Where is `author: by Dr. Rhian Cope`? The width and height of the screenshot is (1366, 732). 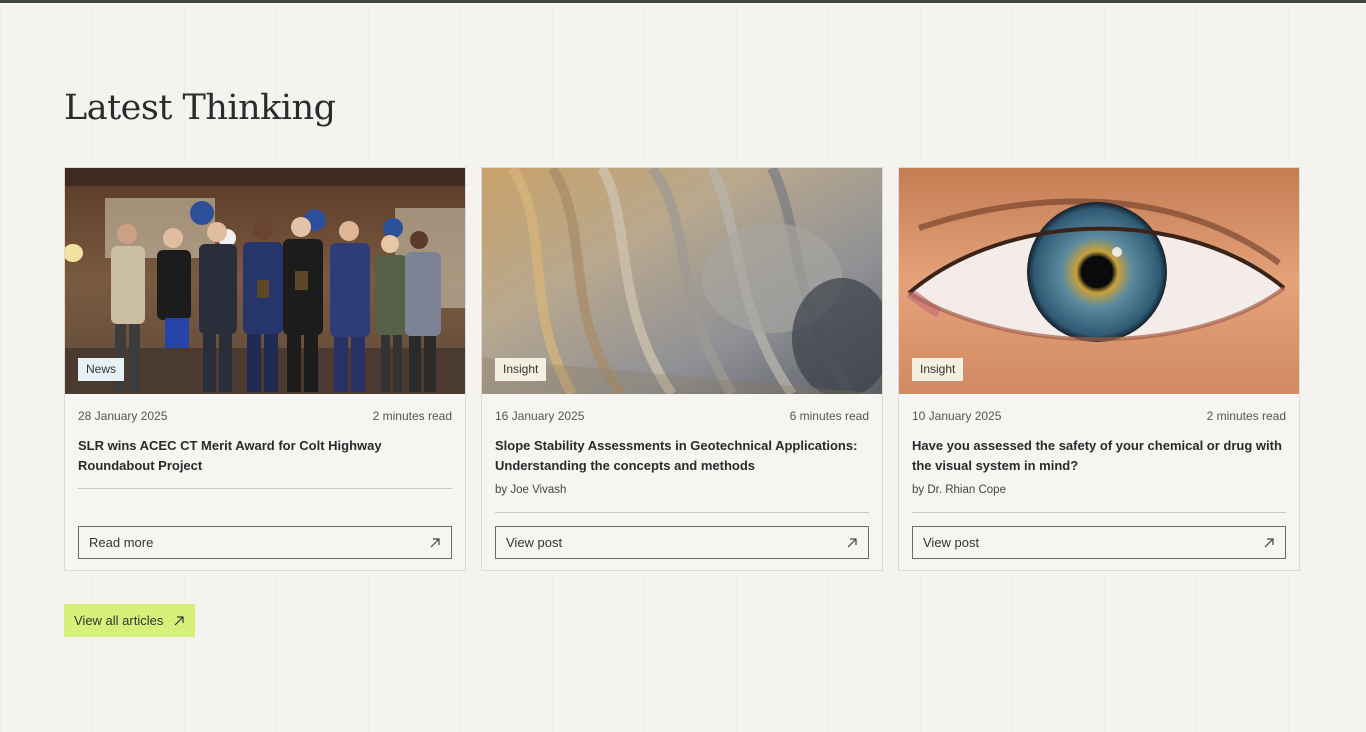
author: by Dr. Rhian Cope is located at coordinates (959, 490).